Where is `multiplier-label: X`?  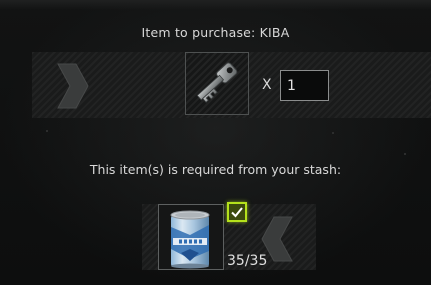
multiplier-label: X is located at coordinates (267, 85).